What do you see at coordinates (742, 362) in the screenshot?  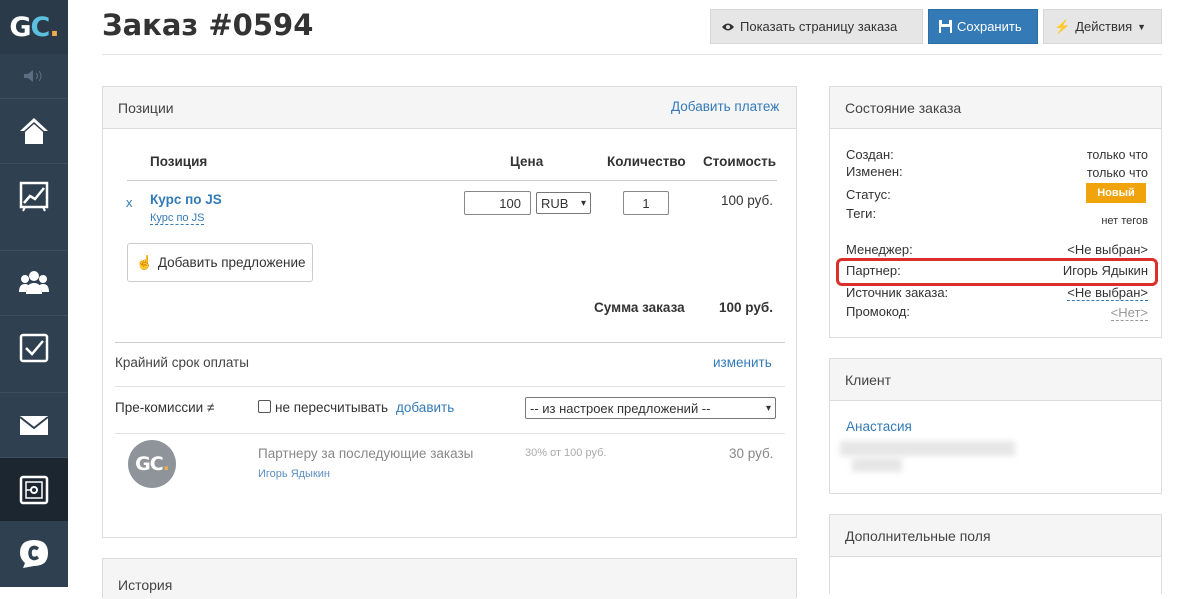 I see `change-deadline-link: изменить` at bounding box center [742, 362].